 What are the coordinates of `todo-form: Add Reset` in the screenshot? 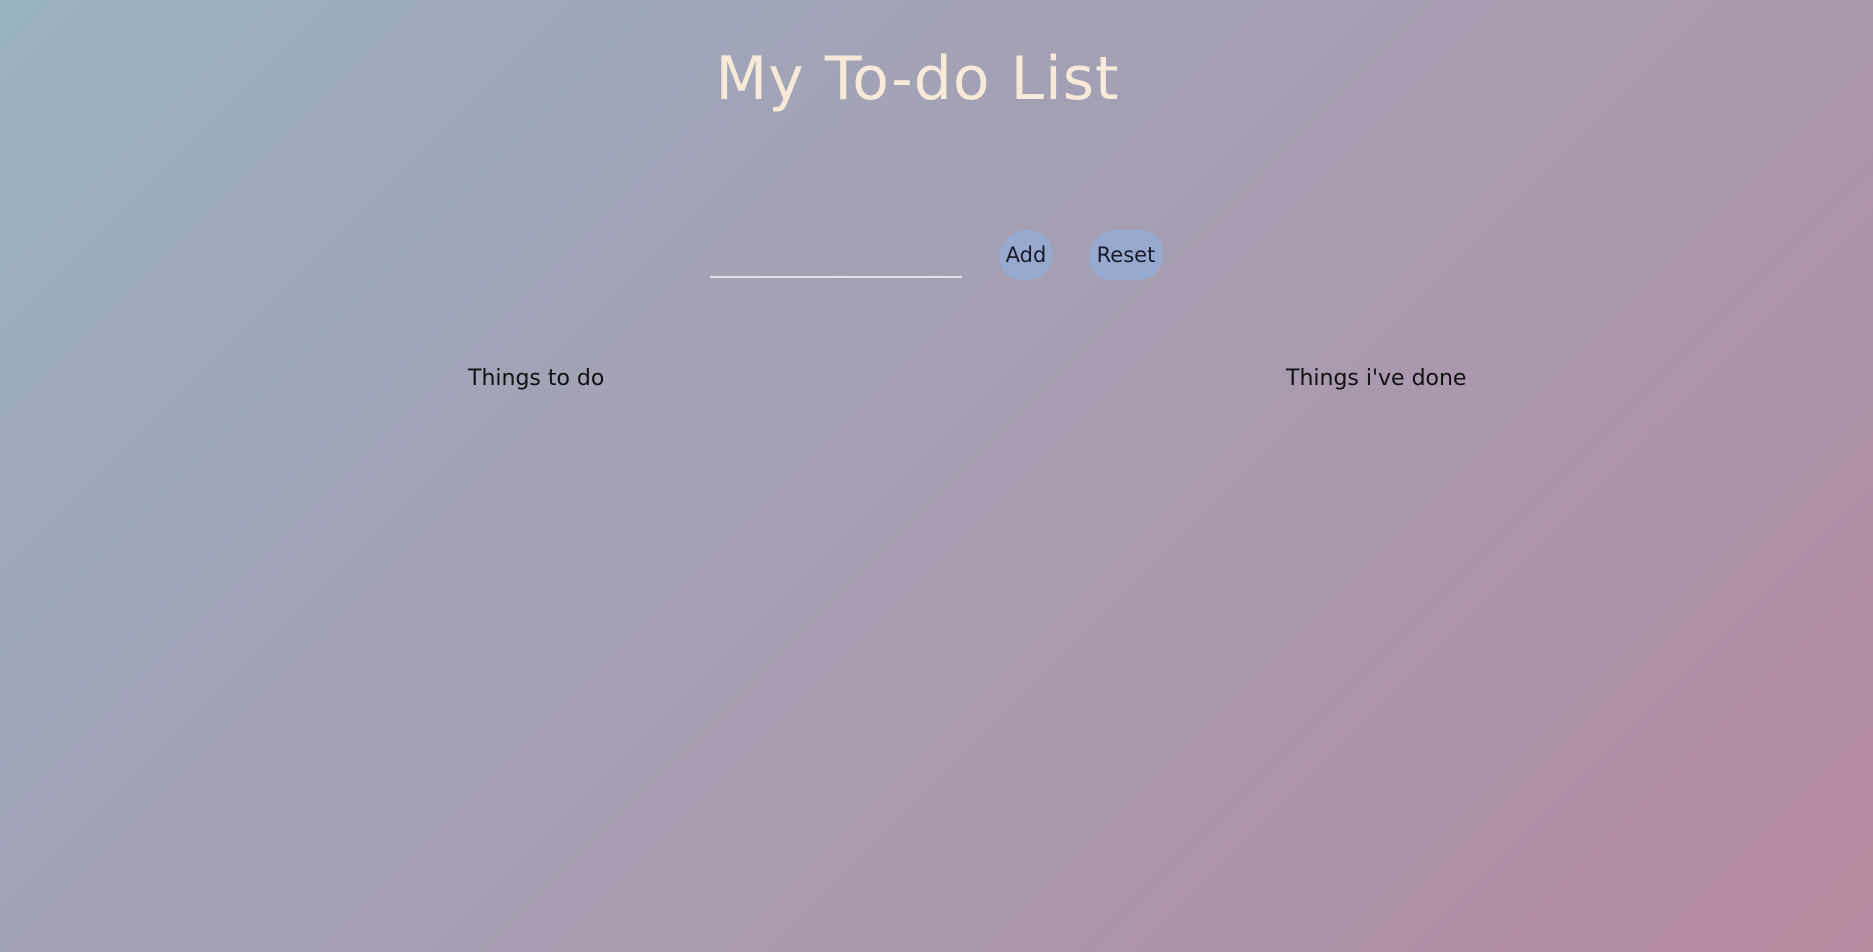 It's located at (936, 254).